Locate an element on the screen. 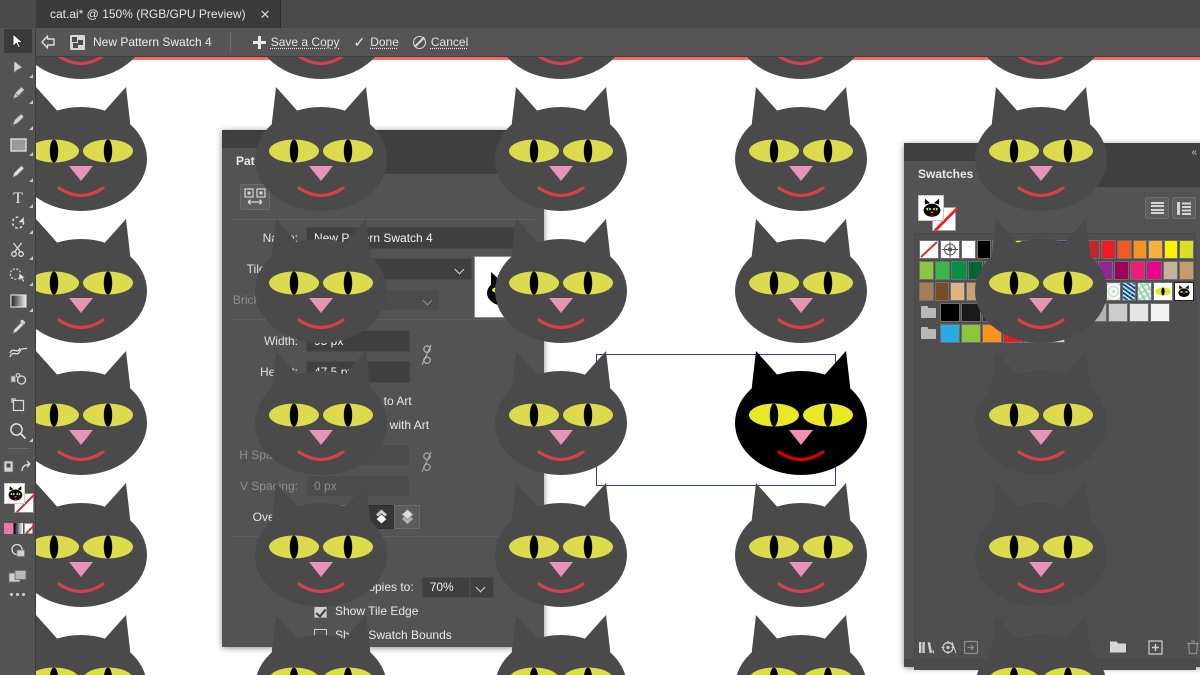 This screenshot has height=675, width=1200. link-spacing-icon is located at coordinates (426, 461).